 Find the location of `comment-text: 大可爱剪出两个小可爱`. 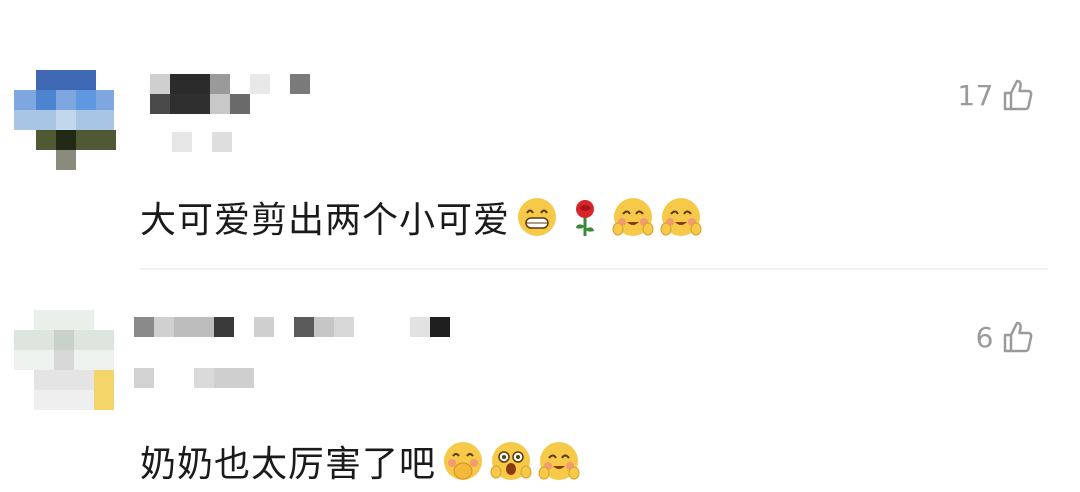

comment-text: 大可爱剪出两个小可爱 is located at coordinates (325, 220).